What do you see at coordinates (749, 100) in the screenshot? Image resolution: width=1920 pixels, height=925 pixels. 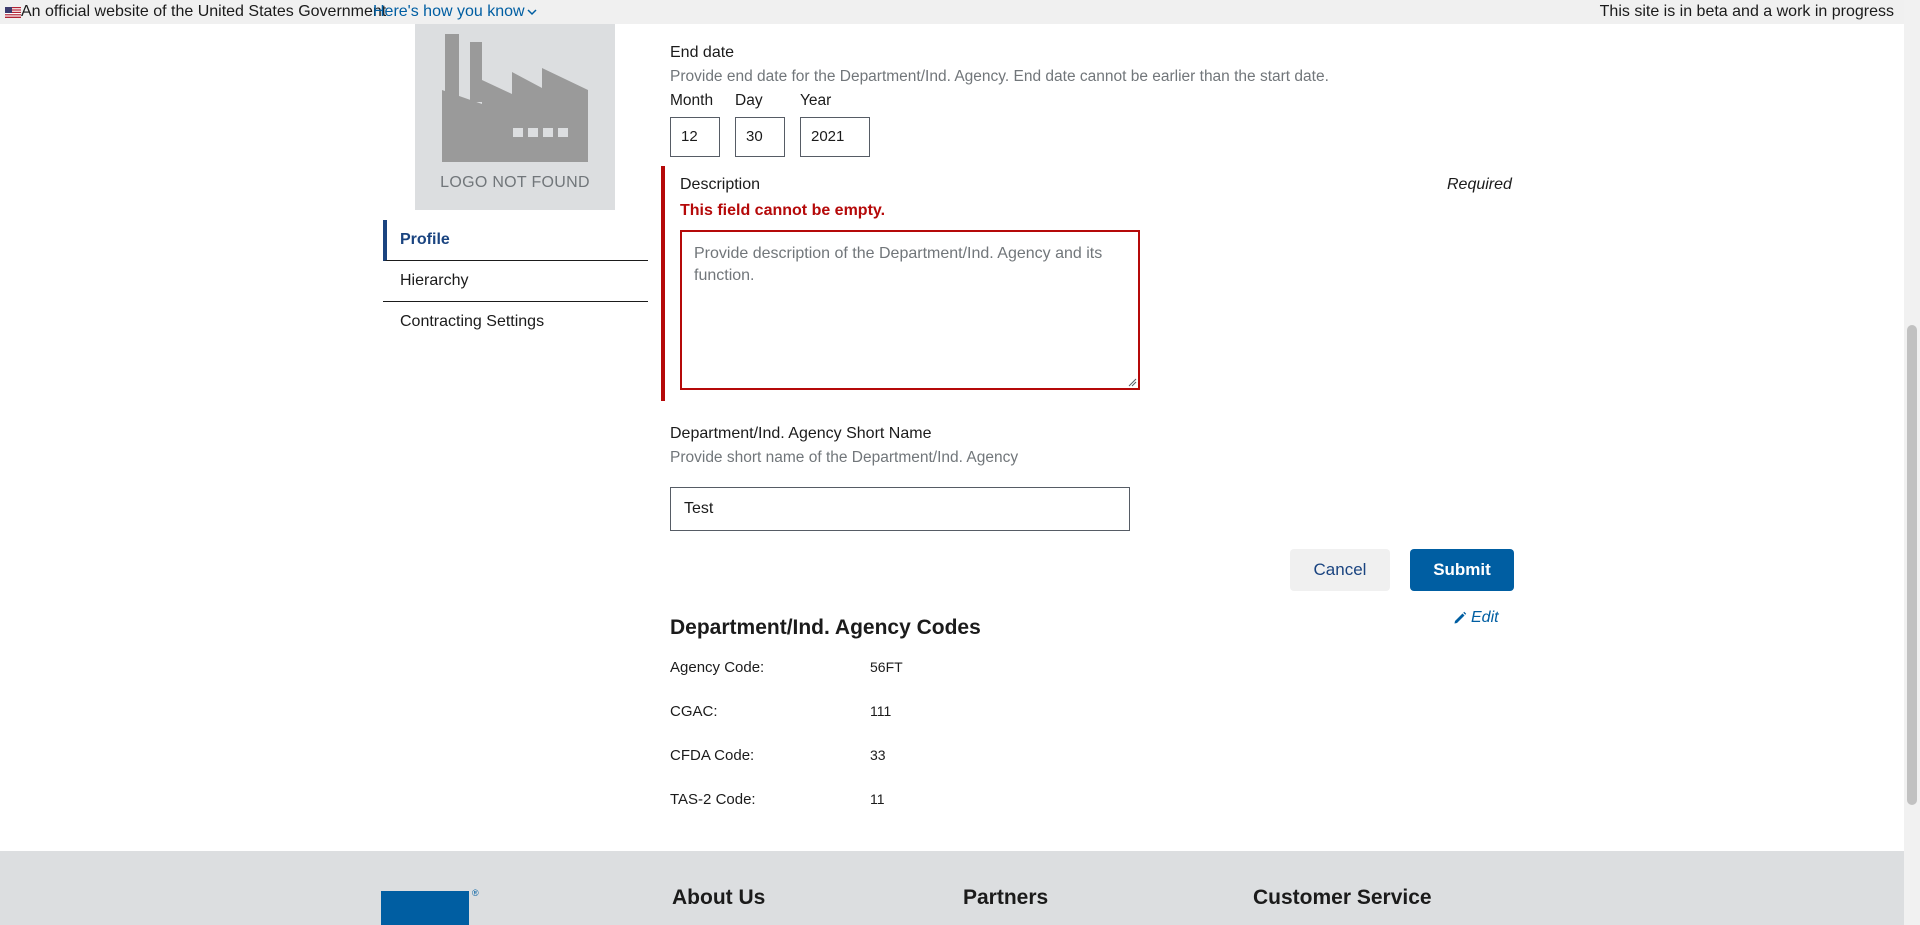 I see `day-label: Day` at bounding box center [749, 100].